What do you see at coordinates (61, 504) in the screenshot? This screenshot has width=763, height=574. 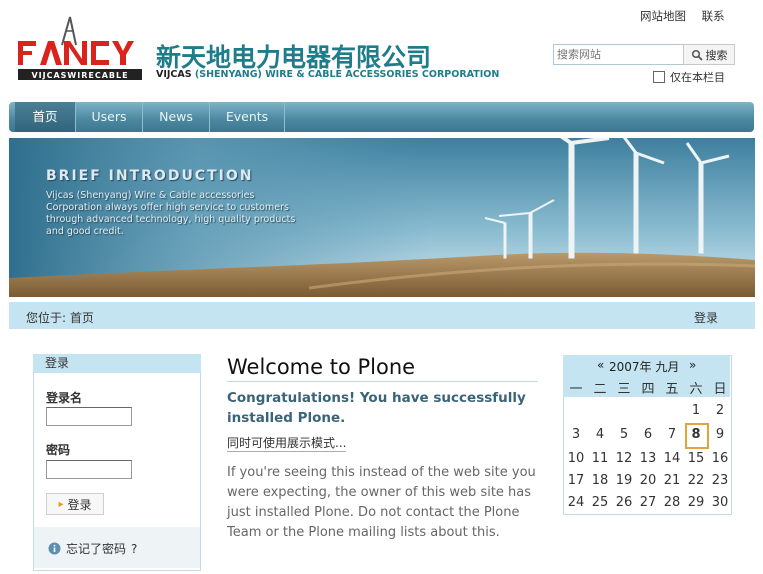 I see `arrow-right-icon: ▸` at bounding box center [61, 504].